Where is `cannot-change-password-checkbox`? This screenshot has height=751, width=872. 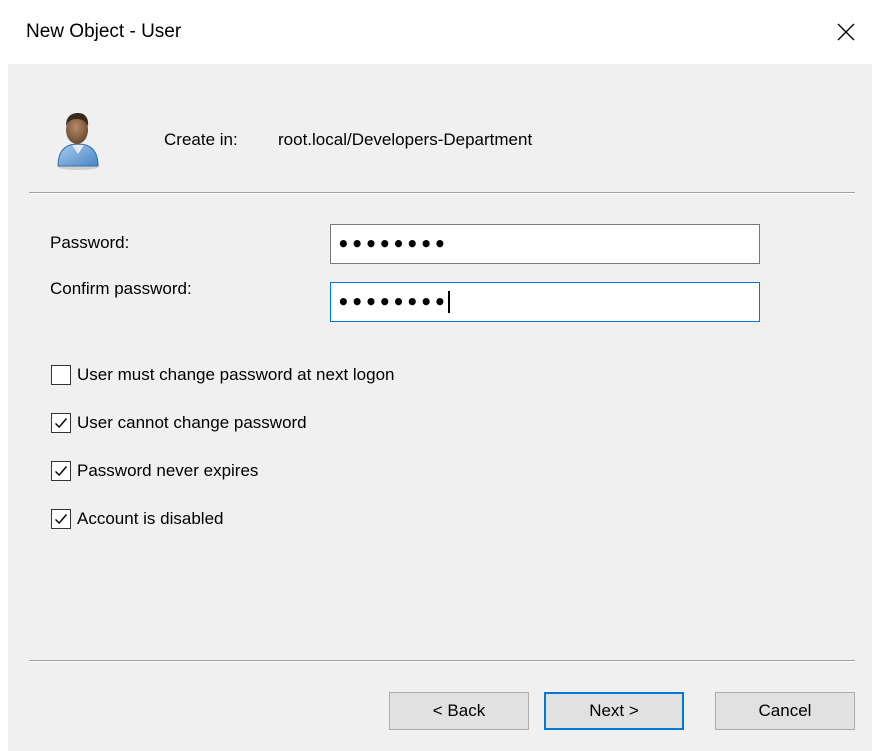
cannot-change-password-checkbox is located at coordinates (61, 423).